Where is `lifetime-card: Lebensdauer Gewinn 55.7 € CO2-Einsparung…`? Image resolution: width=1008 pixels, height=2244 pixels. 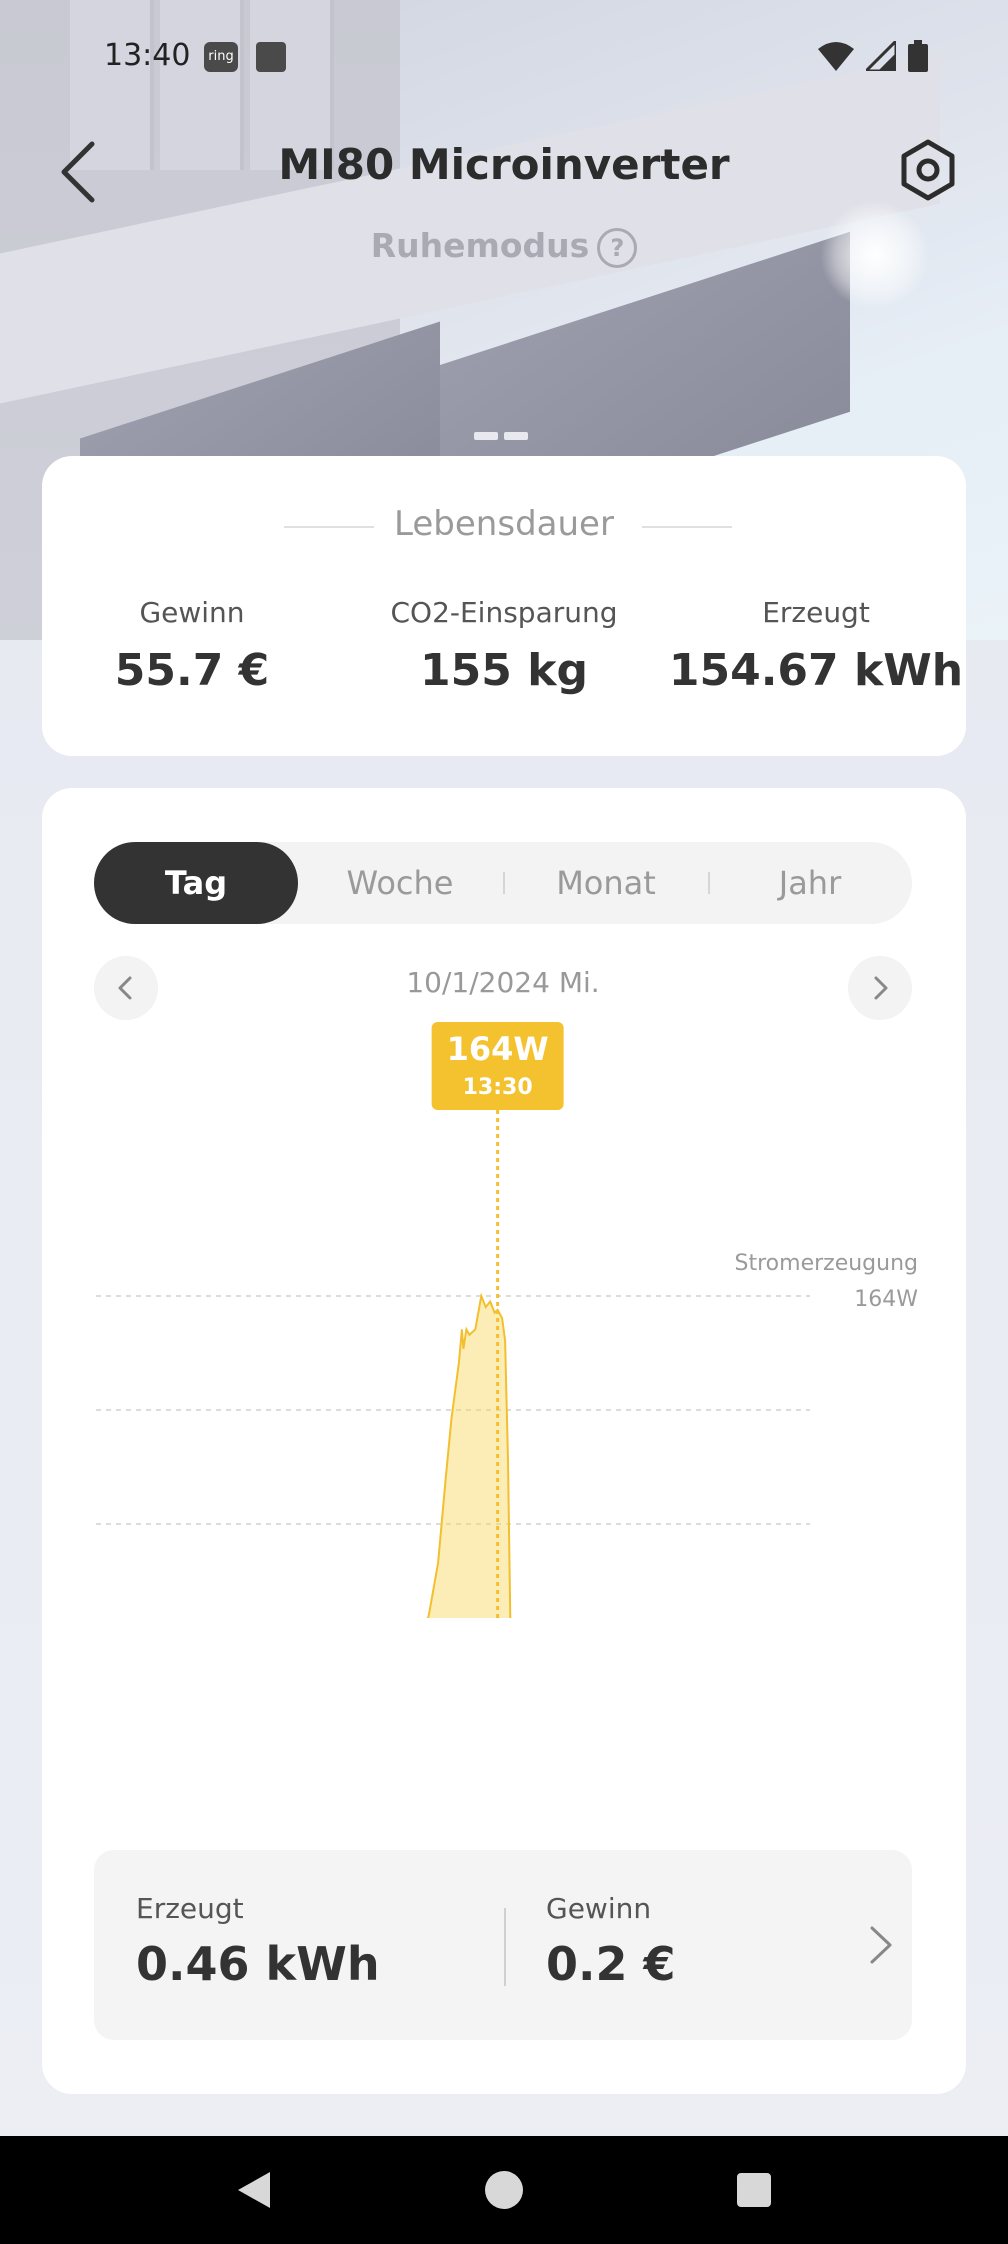
lifetime-card: Lebensdauer Gewinn 55.7 € CO2-Einsparung… is located at coordinates (504, 606).